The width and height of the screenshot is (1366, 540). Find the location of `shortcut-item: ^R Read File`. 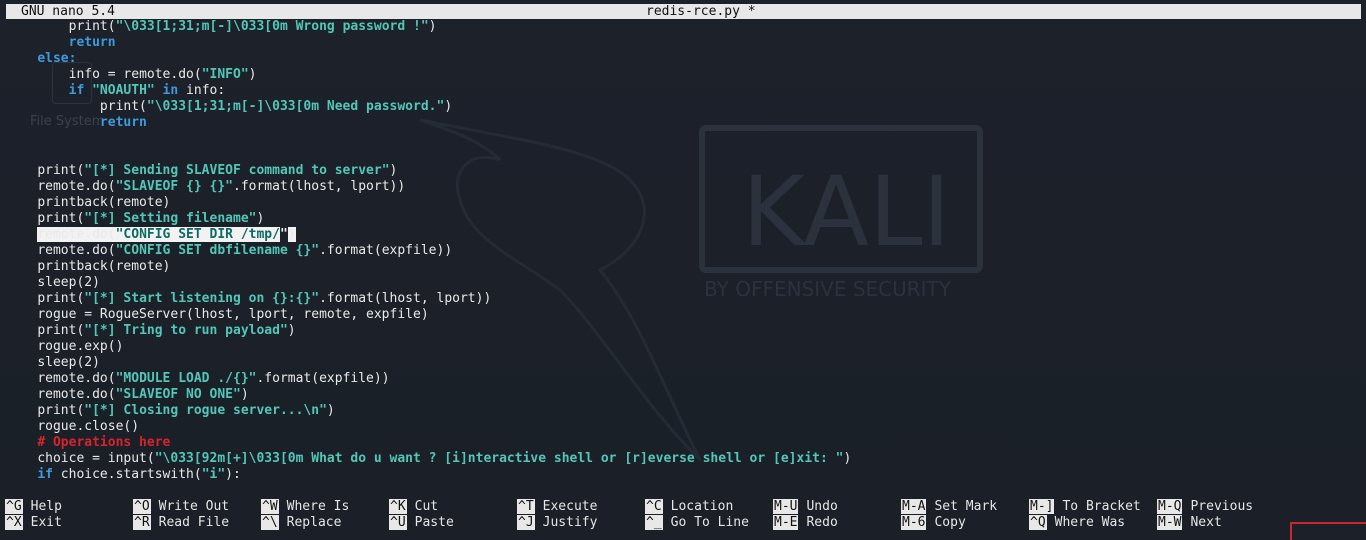

shortcut-item: ^R Read File is located at coordinates (181, 523).